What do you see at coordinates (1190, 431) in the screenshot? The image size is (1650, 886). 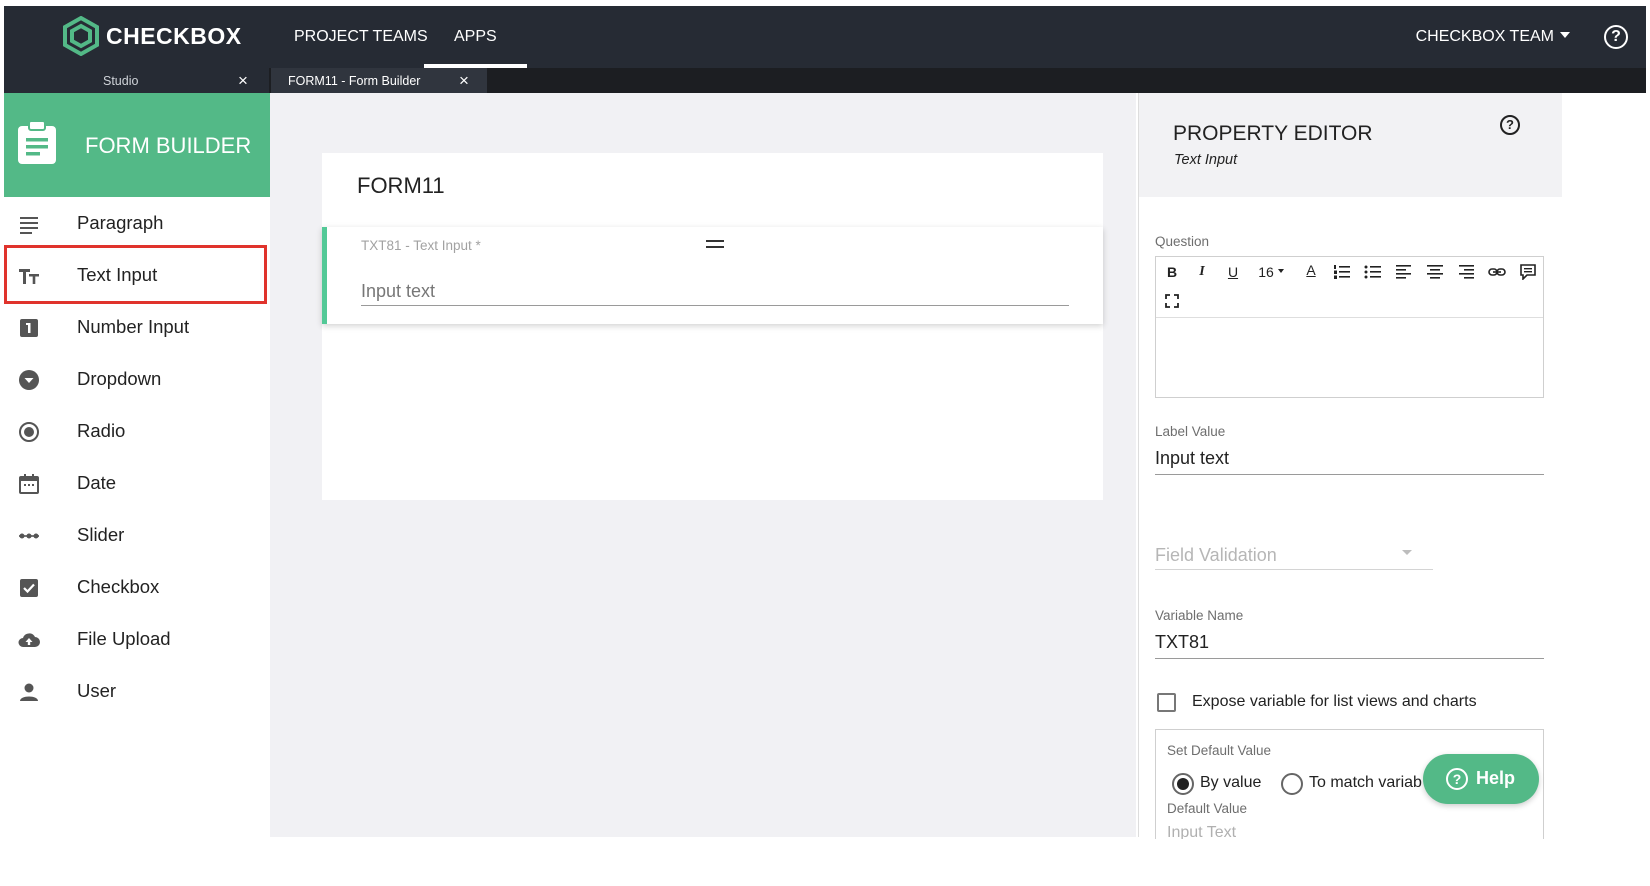 I see `label-value-label: Label Value` at bounding box center [1190, 431].